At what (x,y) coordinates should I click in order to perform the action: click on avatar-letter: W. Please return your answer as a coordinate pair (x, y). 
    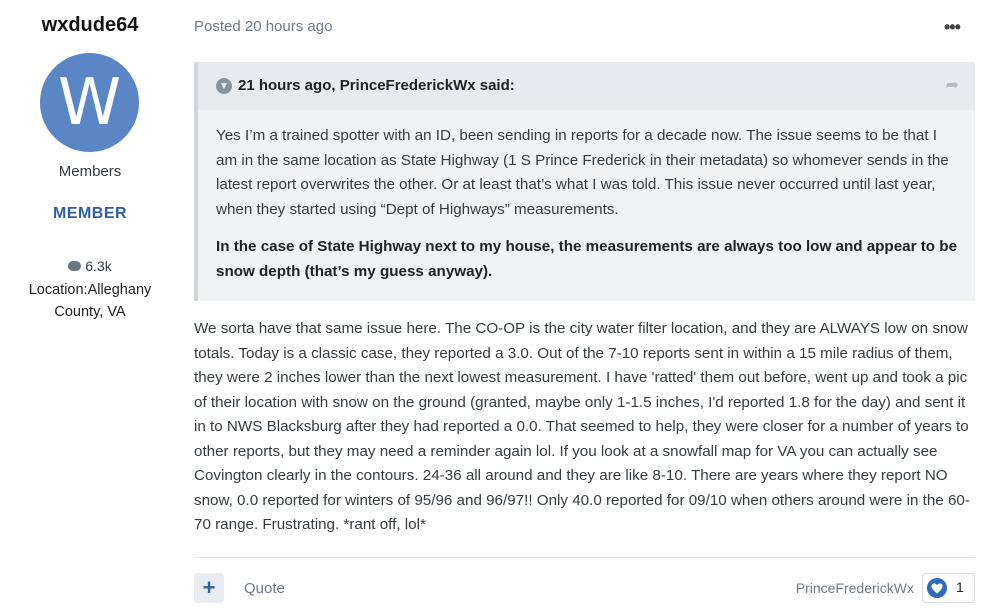
    Looking at the image, I should click on (89, 102).